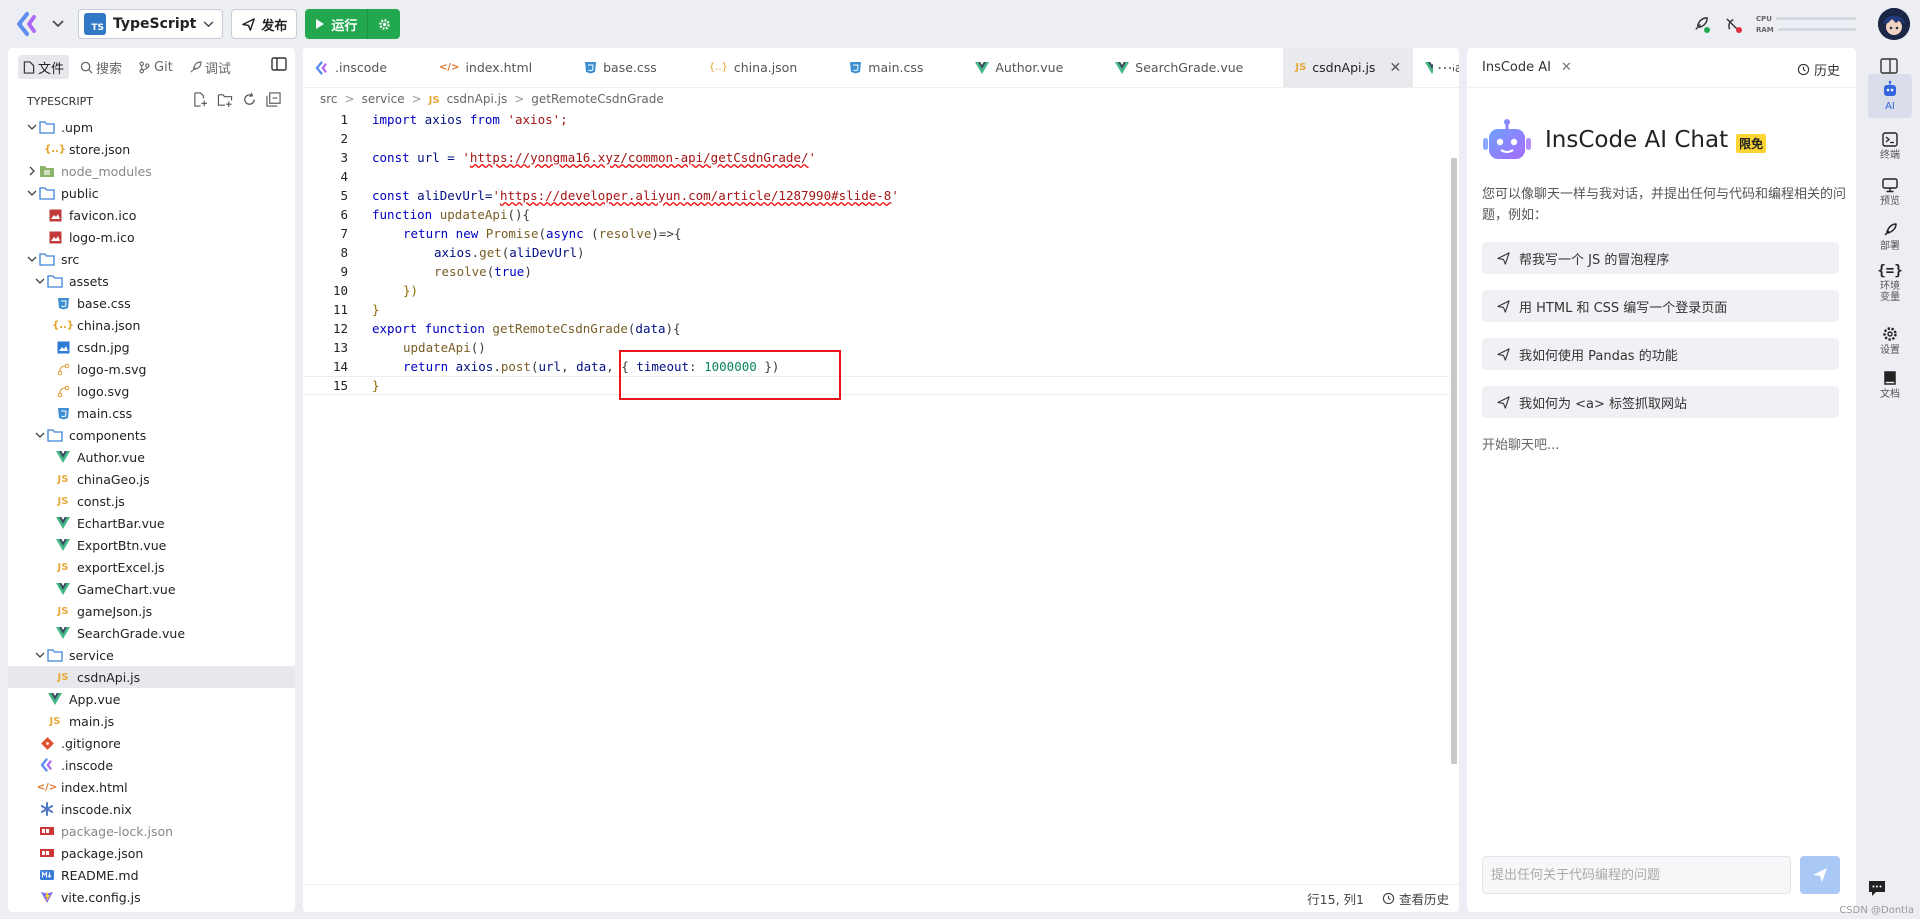 This screenshot has height=919, width=1920. What do you see at coordinates (151, 787) in the screenshot?
I see `tree-file: </> index.html` at bounding box center [151, 787].